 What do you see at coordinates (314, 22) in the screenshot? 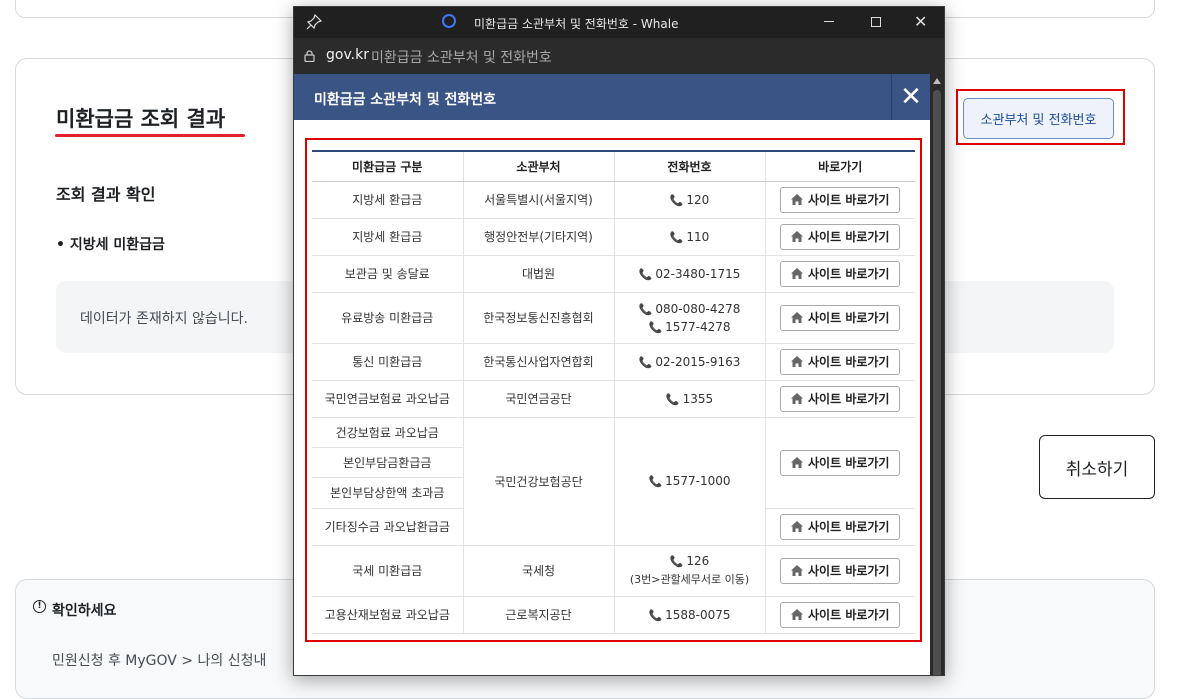
I see `pin-icon` at bounding box center [314, 22].